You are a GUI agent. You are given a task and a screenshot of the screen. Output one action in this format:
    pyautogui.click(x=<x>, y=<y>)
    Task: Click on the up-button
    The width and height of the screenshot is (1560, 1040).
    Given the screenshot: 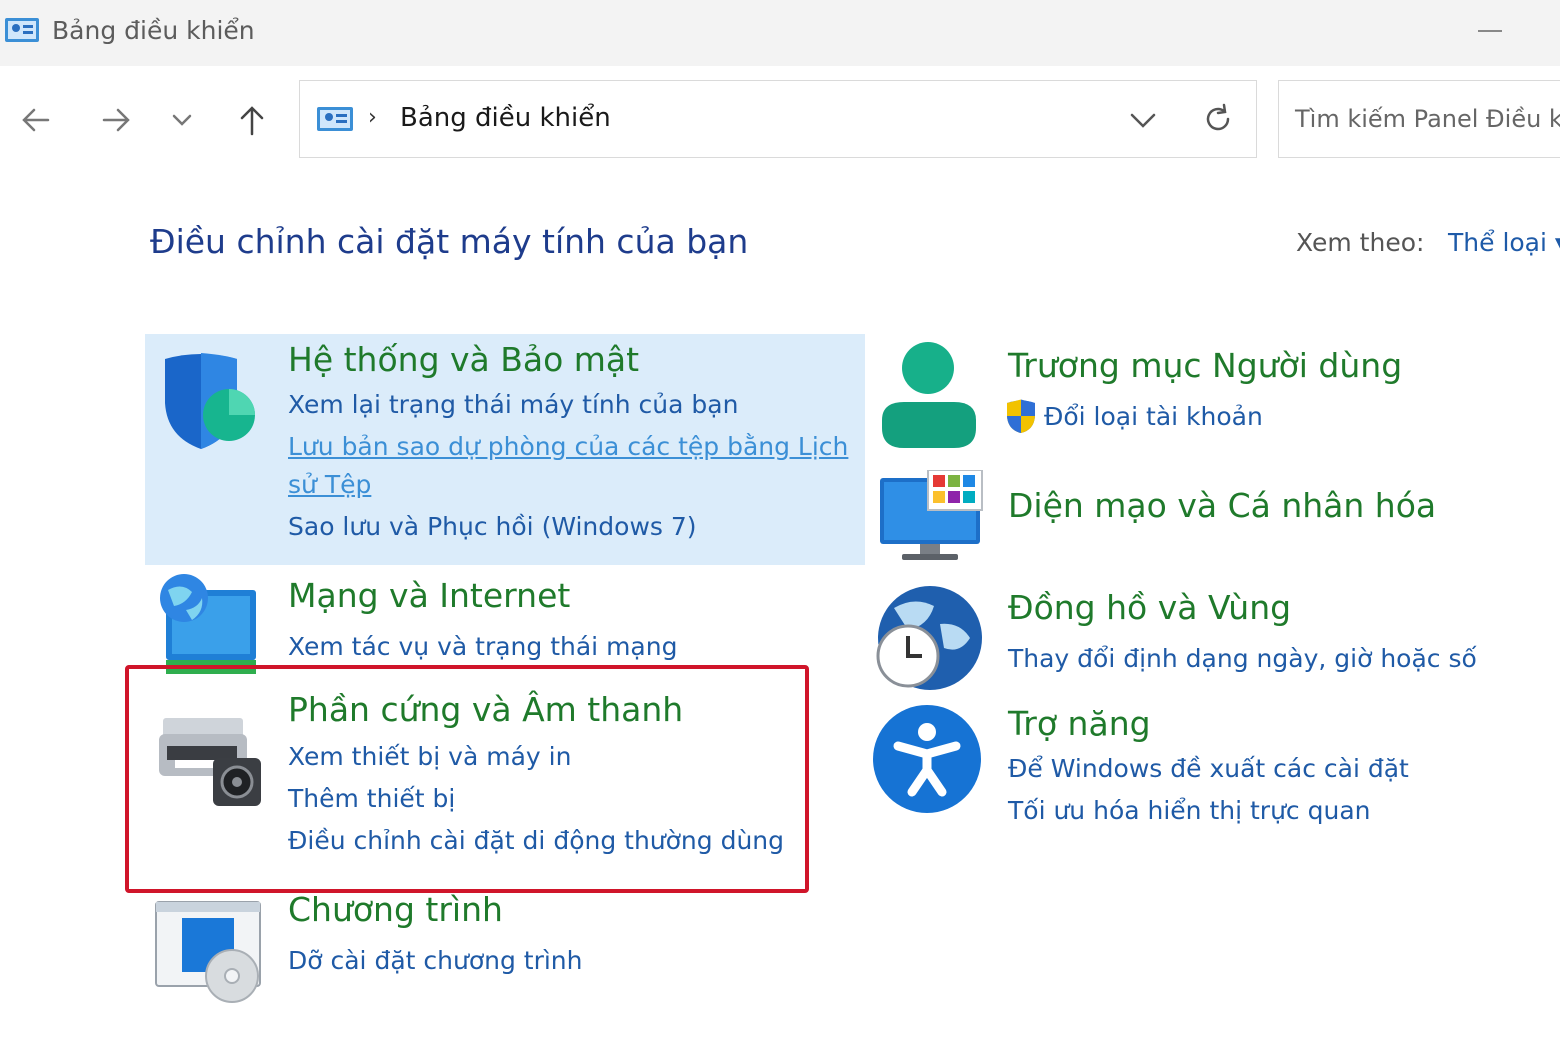 What is the action you would take?
    pyautogui.click(x=252, y=120)
    